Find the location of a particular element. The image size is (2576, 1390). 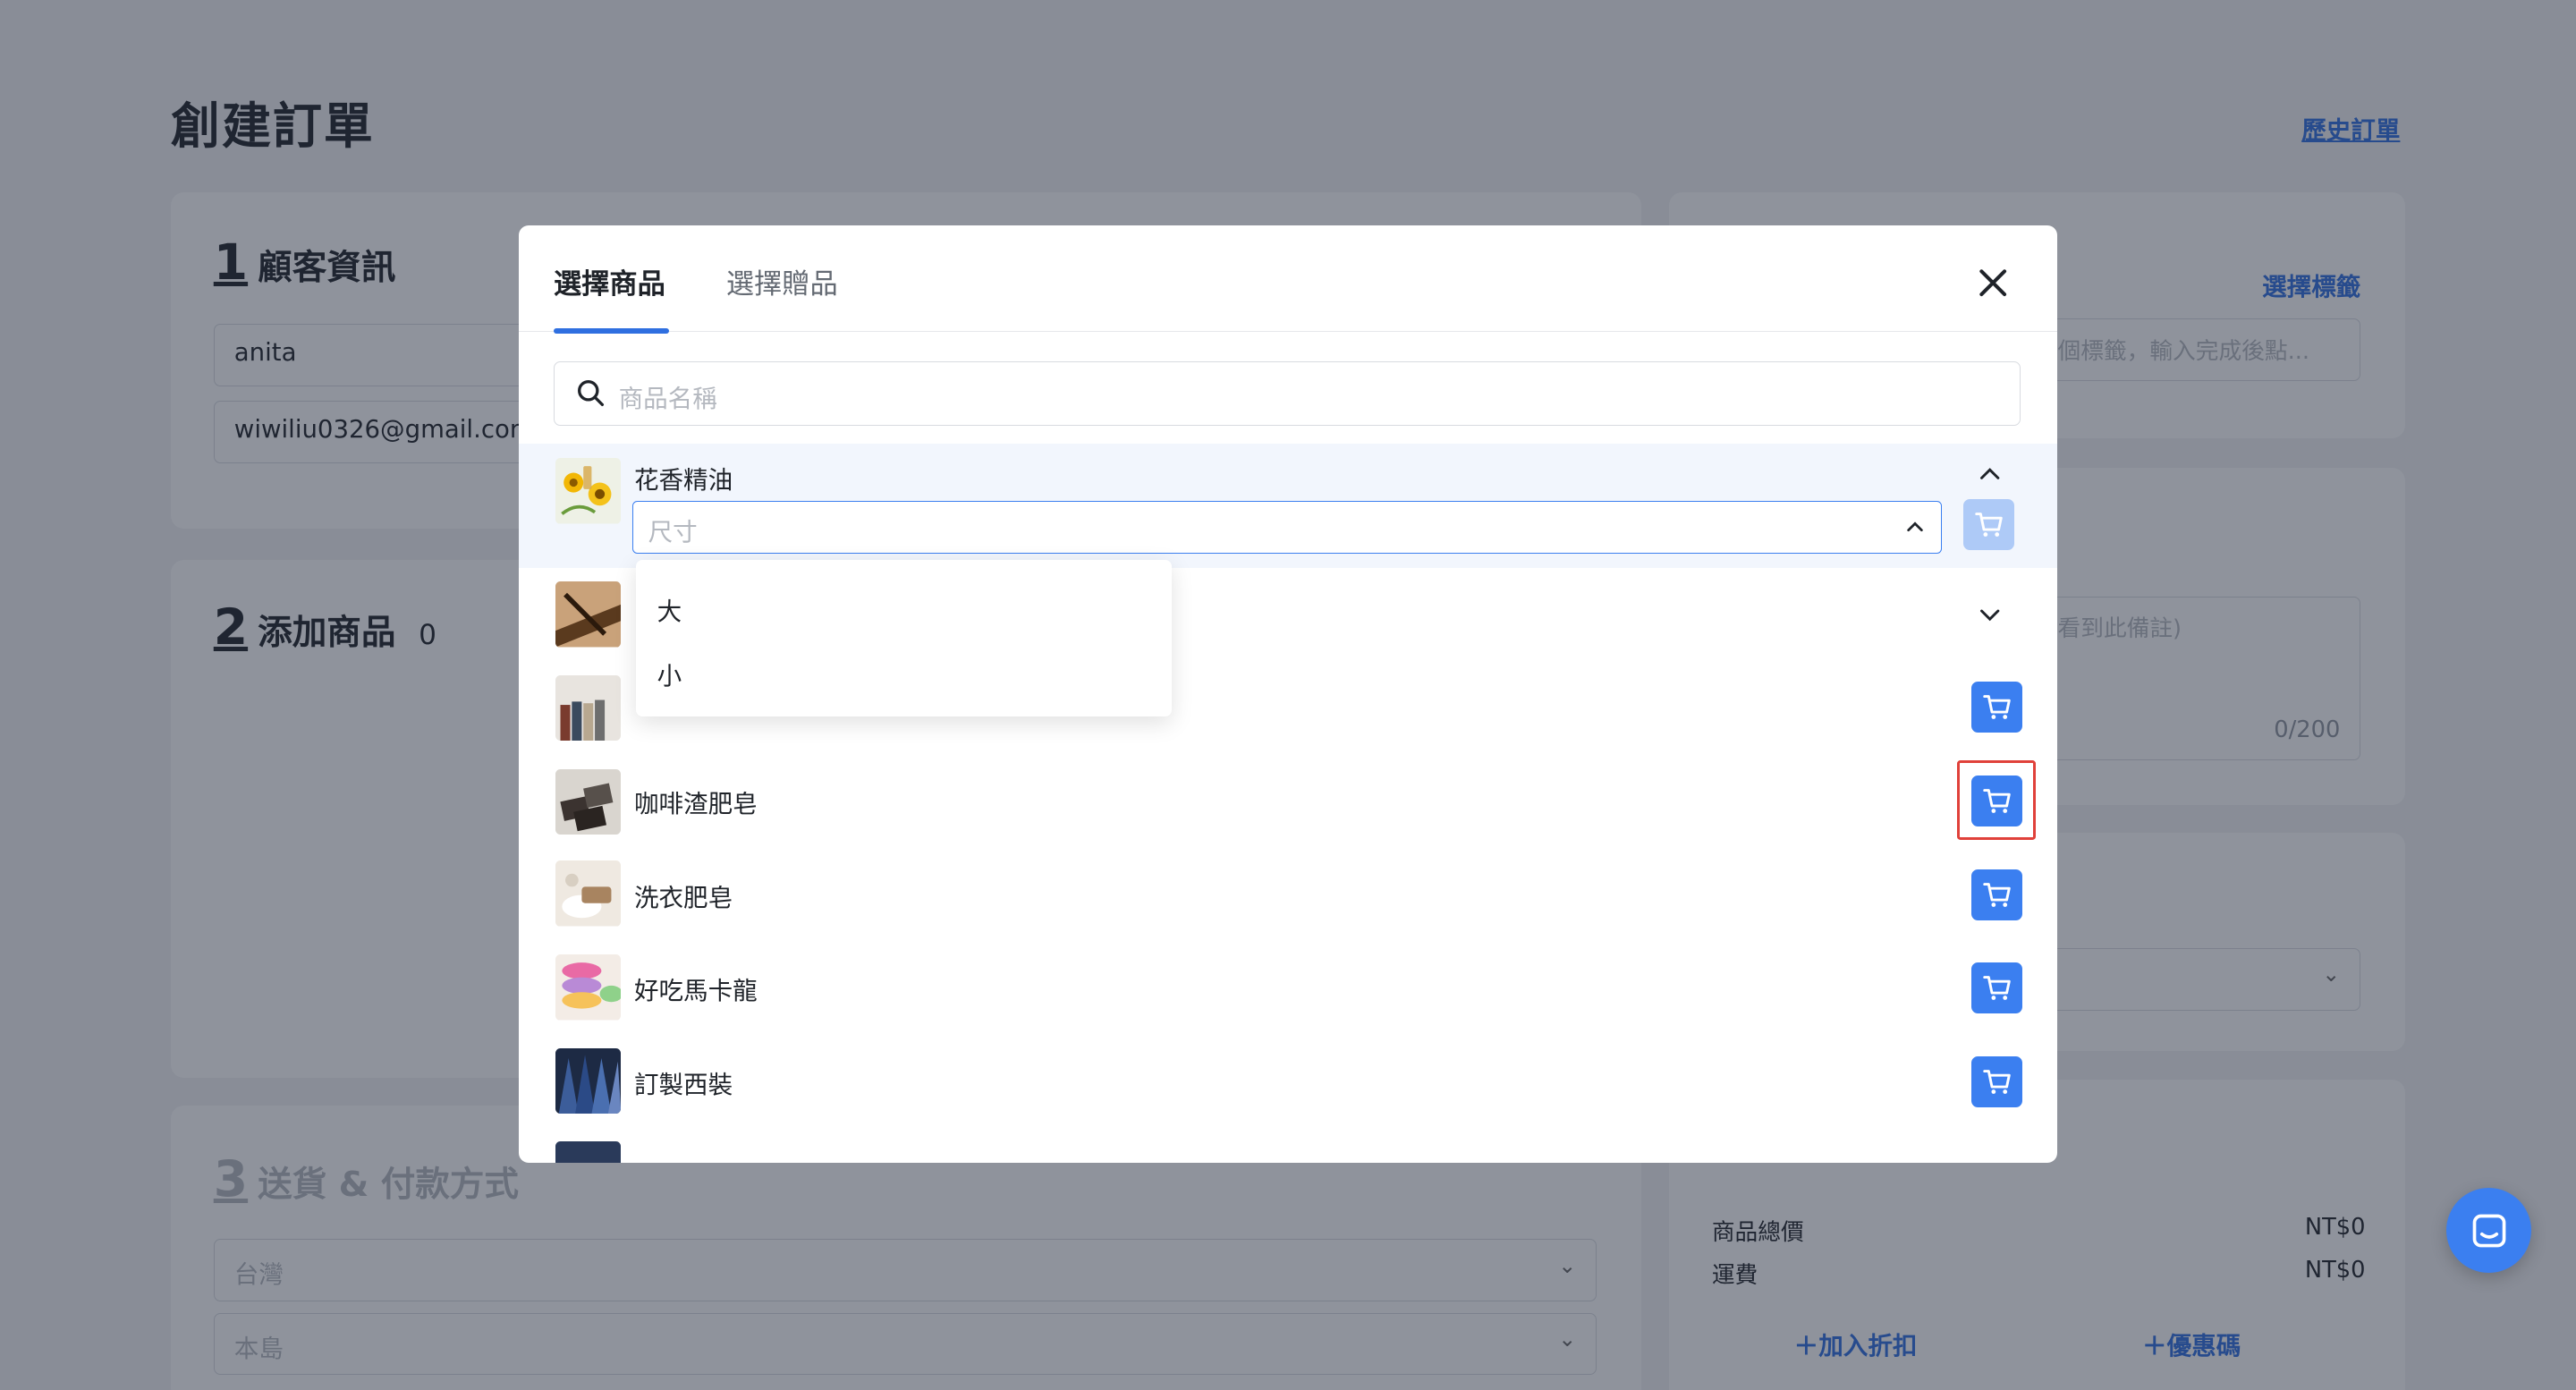

modal-tabs: 選擇商品 選擇贈品 is located at coordinates (1288, 279).